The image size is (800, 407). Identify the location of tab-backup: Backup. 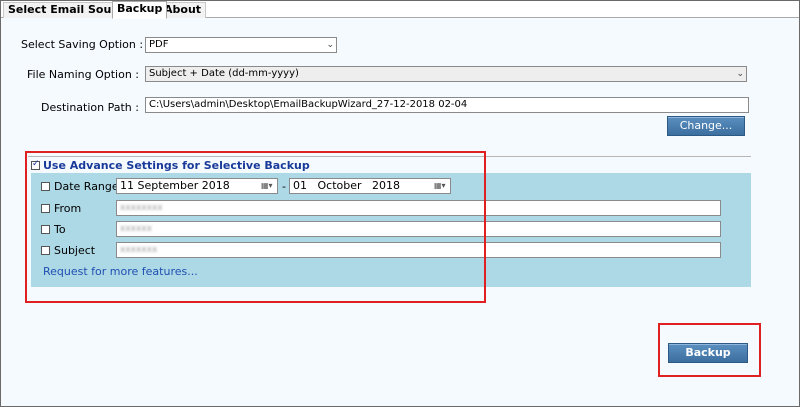
(140, 10).